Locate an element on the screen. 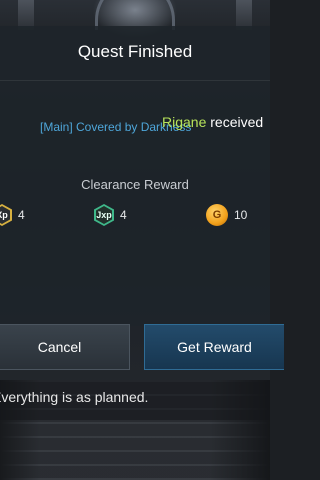 This screenshot has height=480, width=320. gold-coin-icon: G is located at coordinates (217, 215).